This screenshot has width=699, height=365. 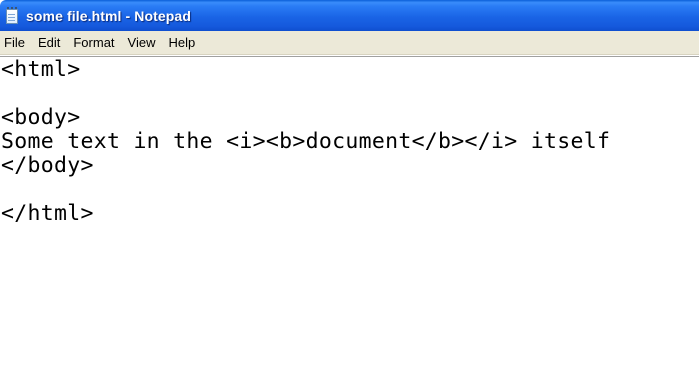 I want to click on editor-line-7: </html>, so click(x=47, y=213).